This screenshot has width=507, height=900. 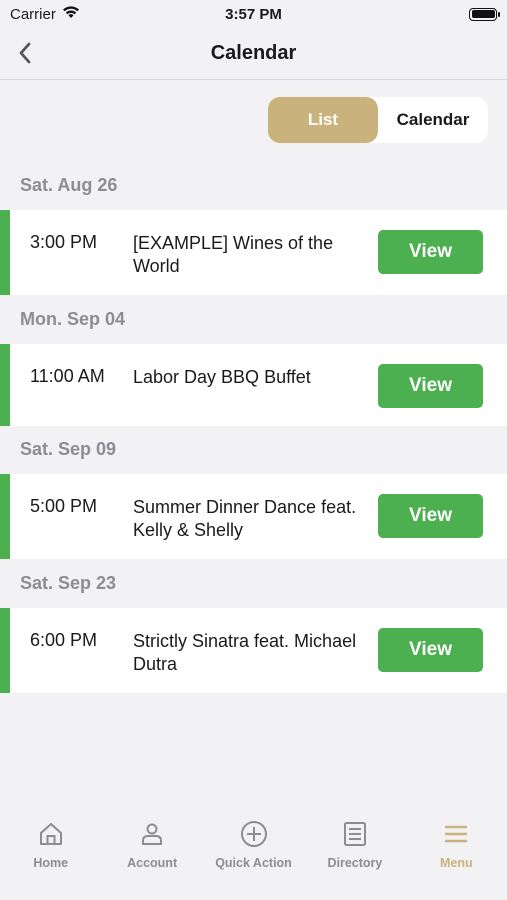 I want to click on tab-quick-action: Quick Action, so click(x=253, y=854).